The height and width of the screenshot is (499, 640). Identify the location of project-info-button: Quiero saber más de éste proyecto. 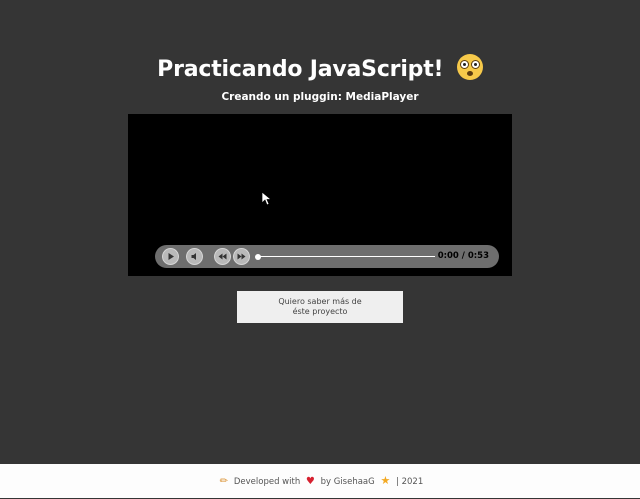
(320, 307).